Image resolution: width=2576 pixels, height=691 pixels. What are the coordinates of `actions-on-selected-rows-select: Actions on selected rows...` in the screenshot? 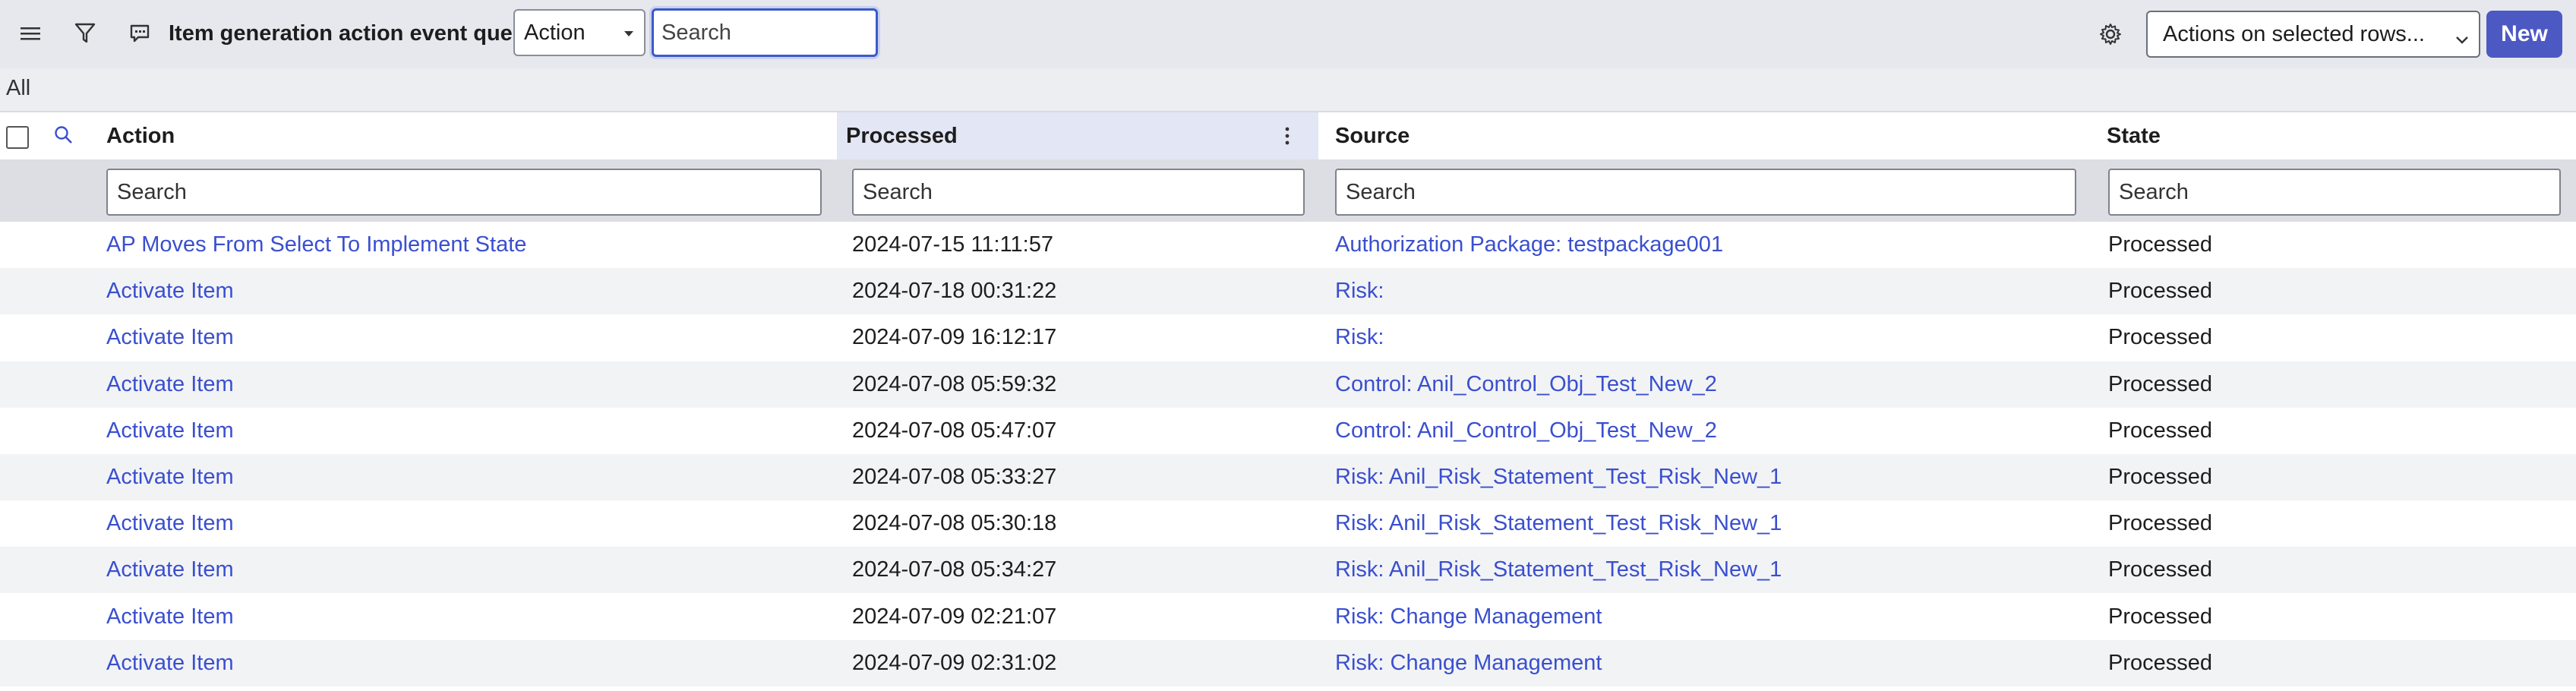 It's located at (2313, 34).